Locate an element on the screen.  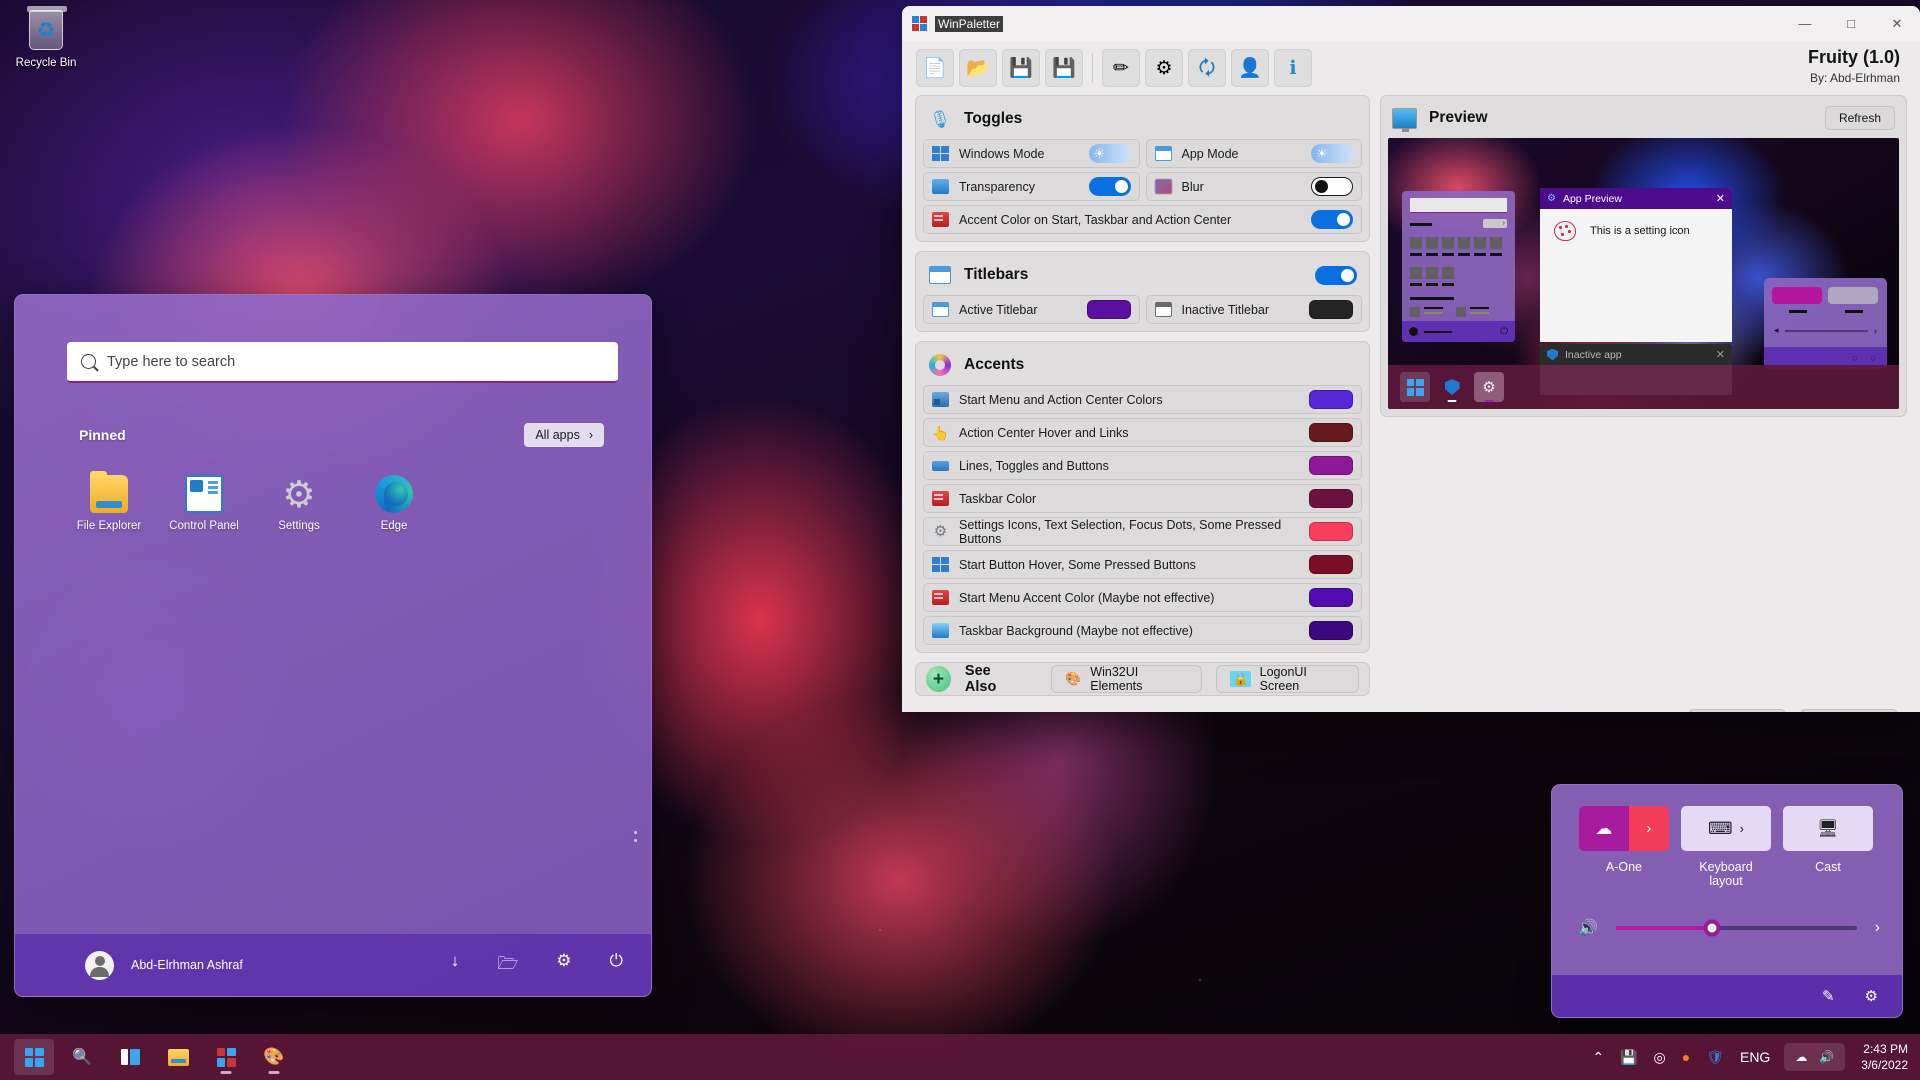
toggle-row-transparency: Transparency is located at coordinates (1031, 186).